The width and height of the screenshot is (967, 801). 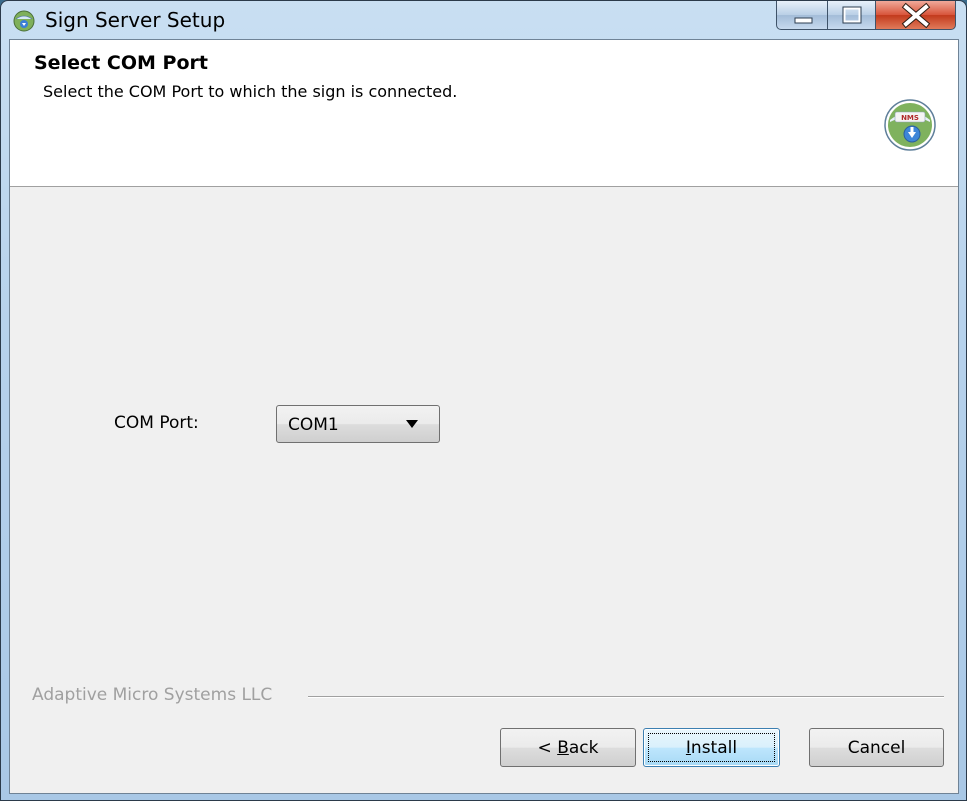 I want to click on back-button-mnemonic: B, so click(x=563, y=747).